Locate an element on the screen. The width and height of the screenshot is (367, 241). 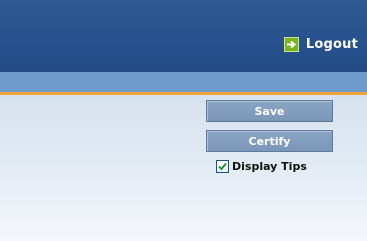
certify-button: Certify is located at coordinates (269, 141).